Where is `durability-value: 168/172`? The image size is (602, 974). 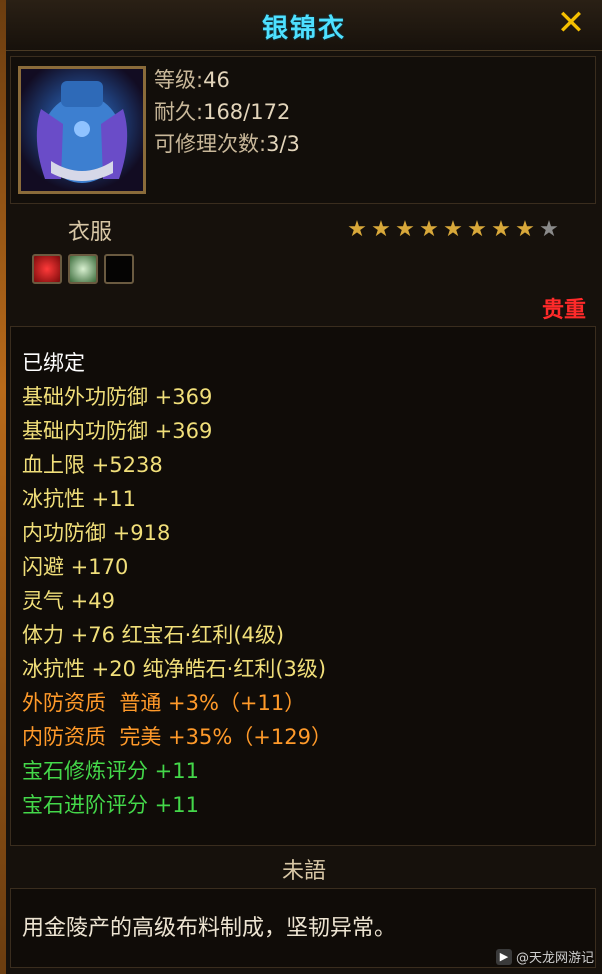
durability-value: 168/172 is located at coordinates (247, 112).